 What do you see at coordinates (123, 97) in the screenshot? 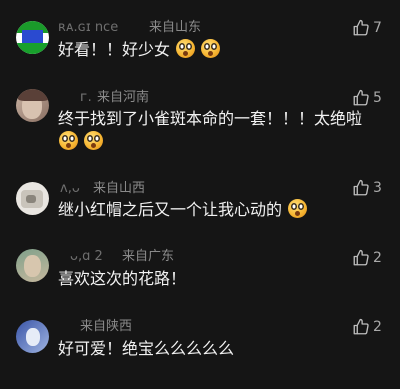
I see `location-label: 来自河南` at bounding box center [123, 97].